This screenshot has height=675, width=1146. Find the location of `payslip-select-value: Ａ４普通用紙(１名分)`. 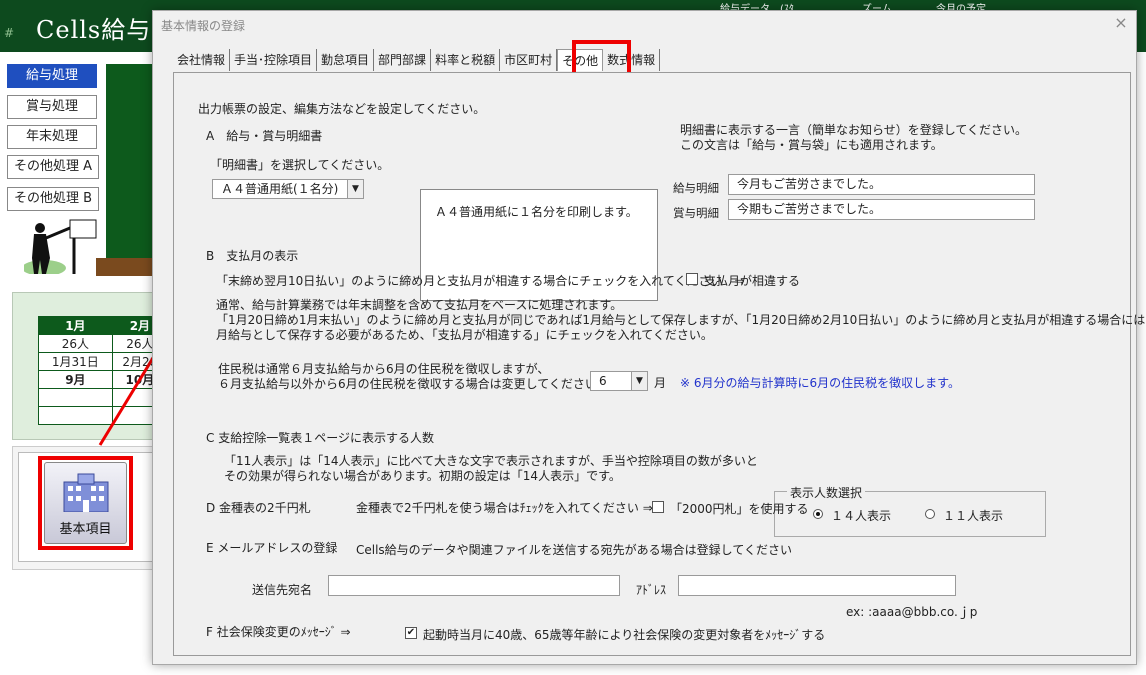

payslip-select-value: Ａ４普通用紙(１名分) is located at coordinates (280, 189).